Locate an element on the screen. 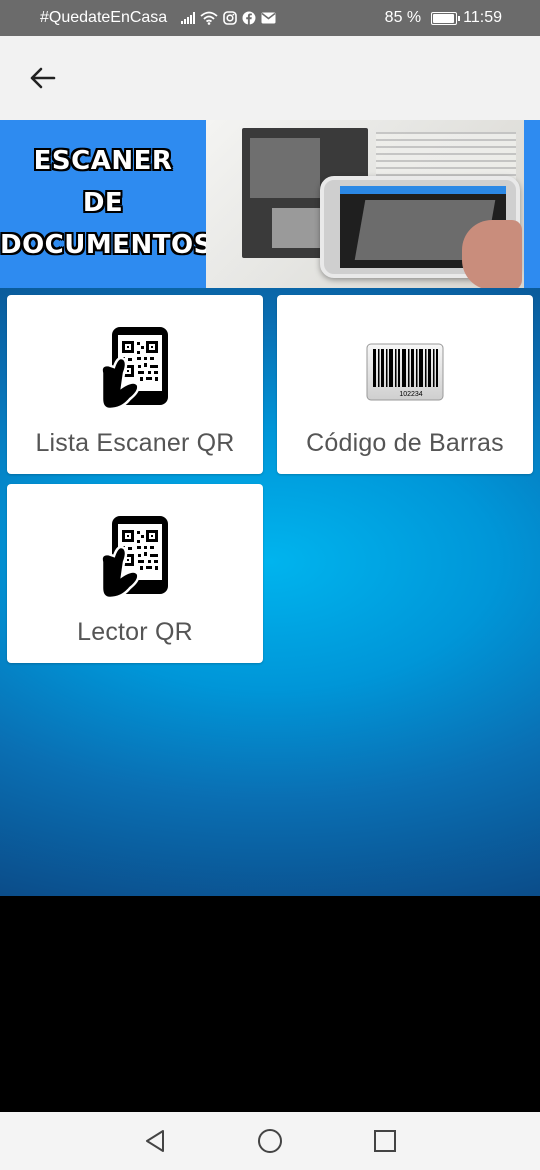 The image size is (540, 1170). facebook-icon is located at coordinates (249, 18).